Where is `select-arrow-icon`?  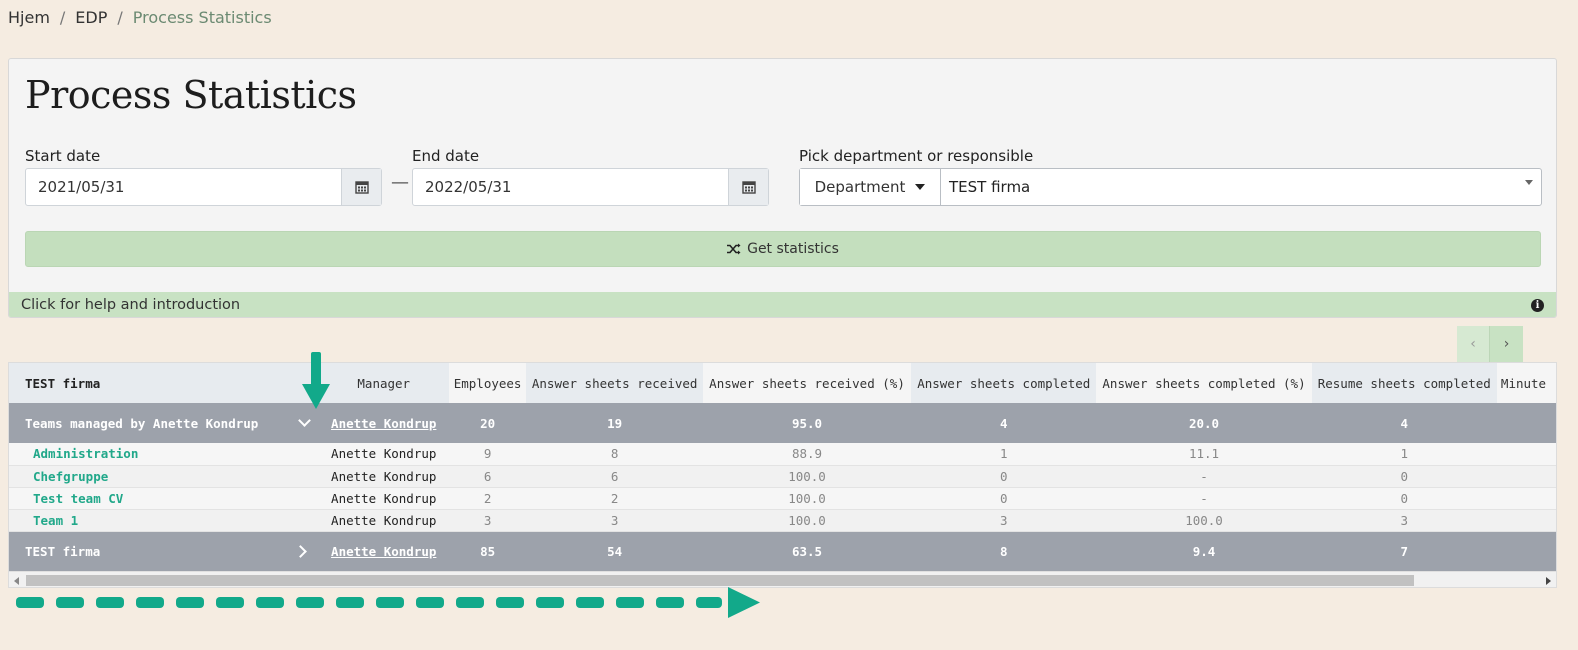
select-arrow-icon is located at coordinates (1529, 182).